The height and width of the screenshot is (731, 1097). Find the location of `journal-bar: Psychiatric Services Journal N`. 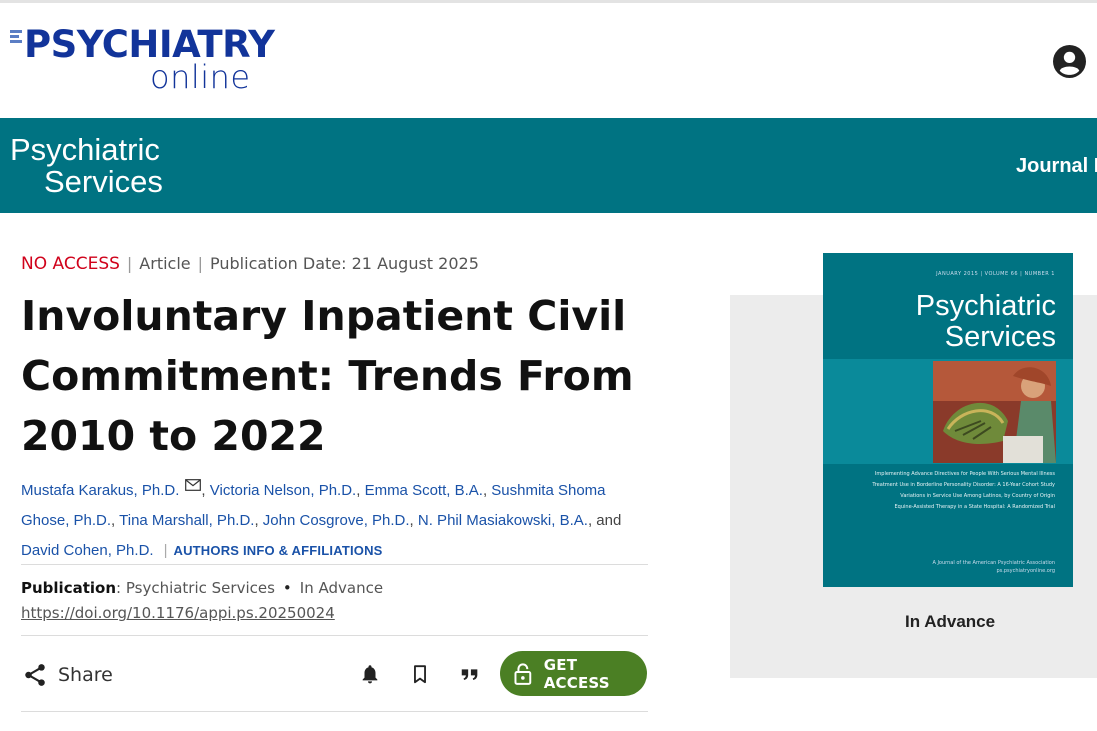

journal-bar: Psychiatric Services Journal N is located at coordinates (548, 165).